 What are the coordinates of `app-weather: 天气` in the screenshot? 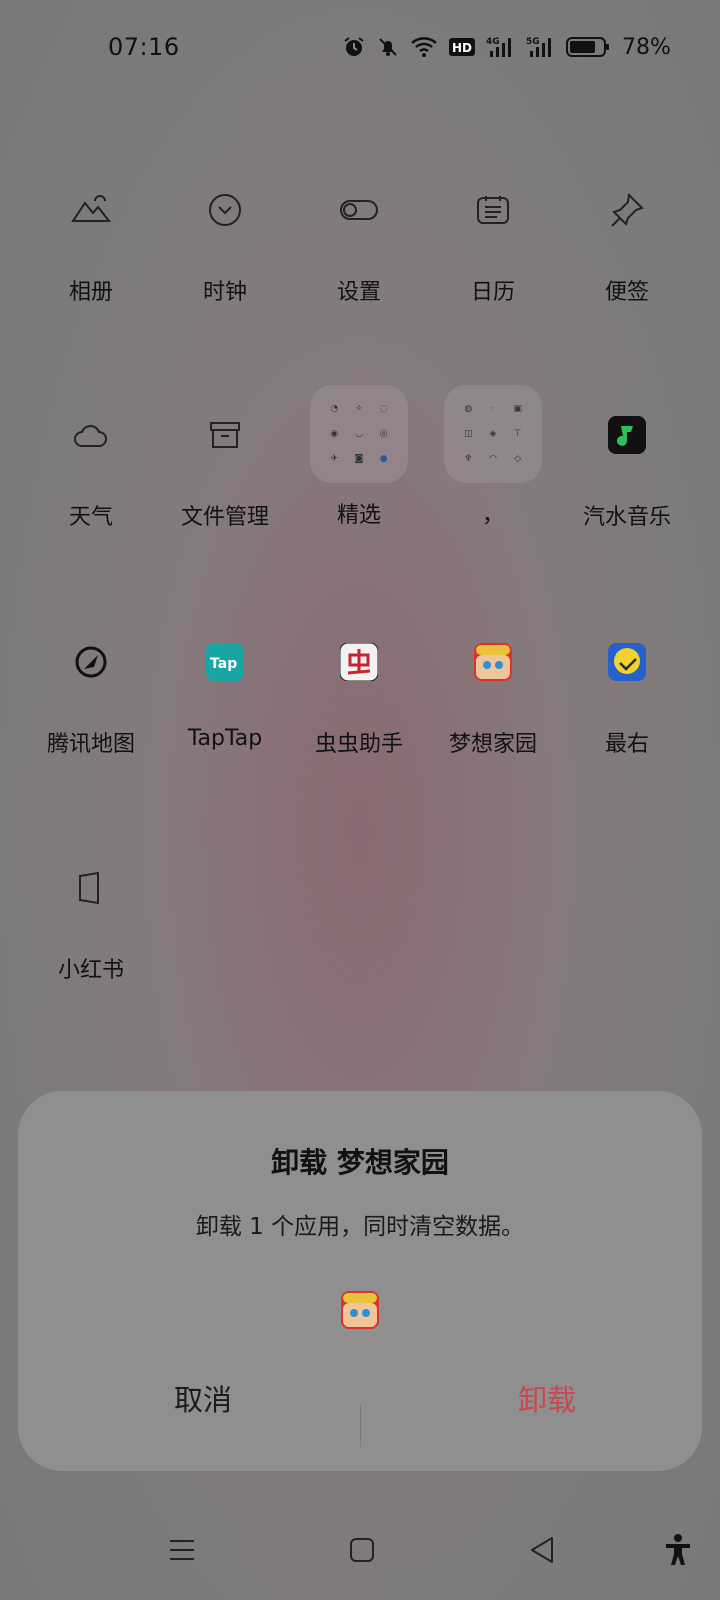 It's located at (91, 475).